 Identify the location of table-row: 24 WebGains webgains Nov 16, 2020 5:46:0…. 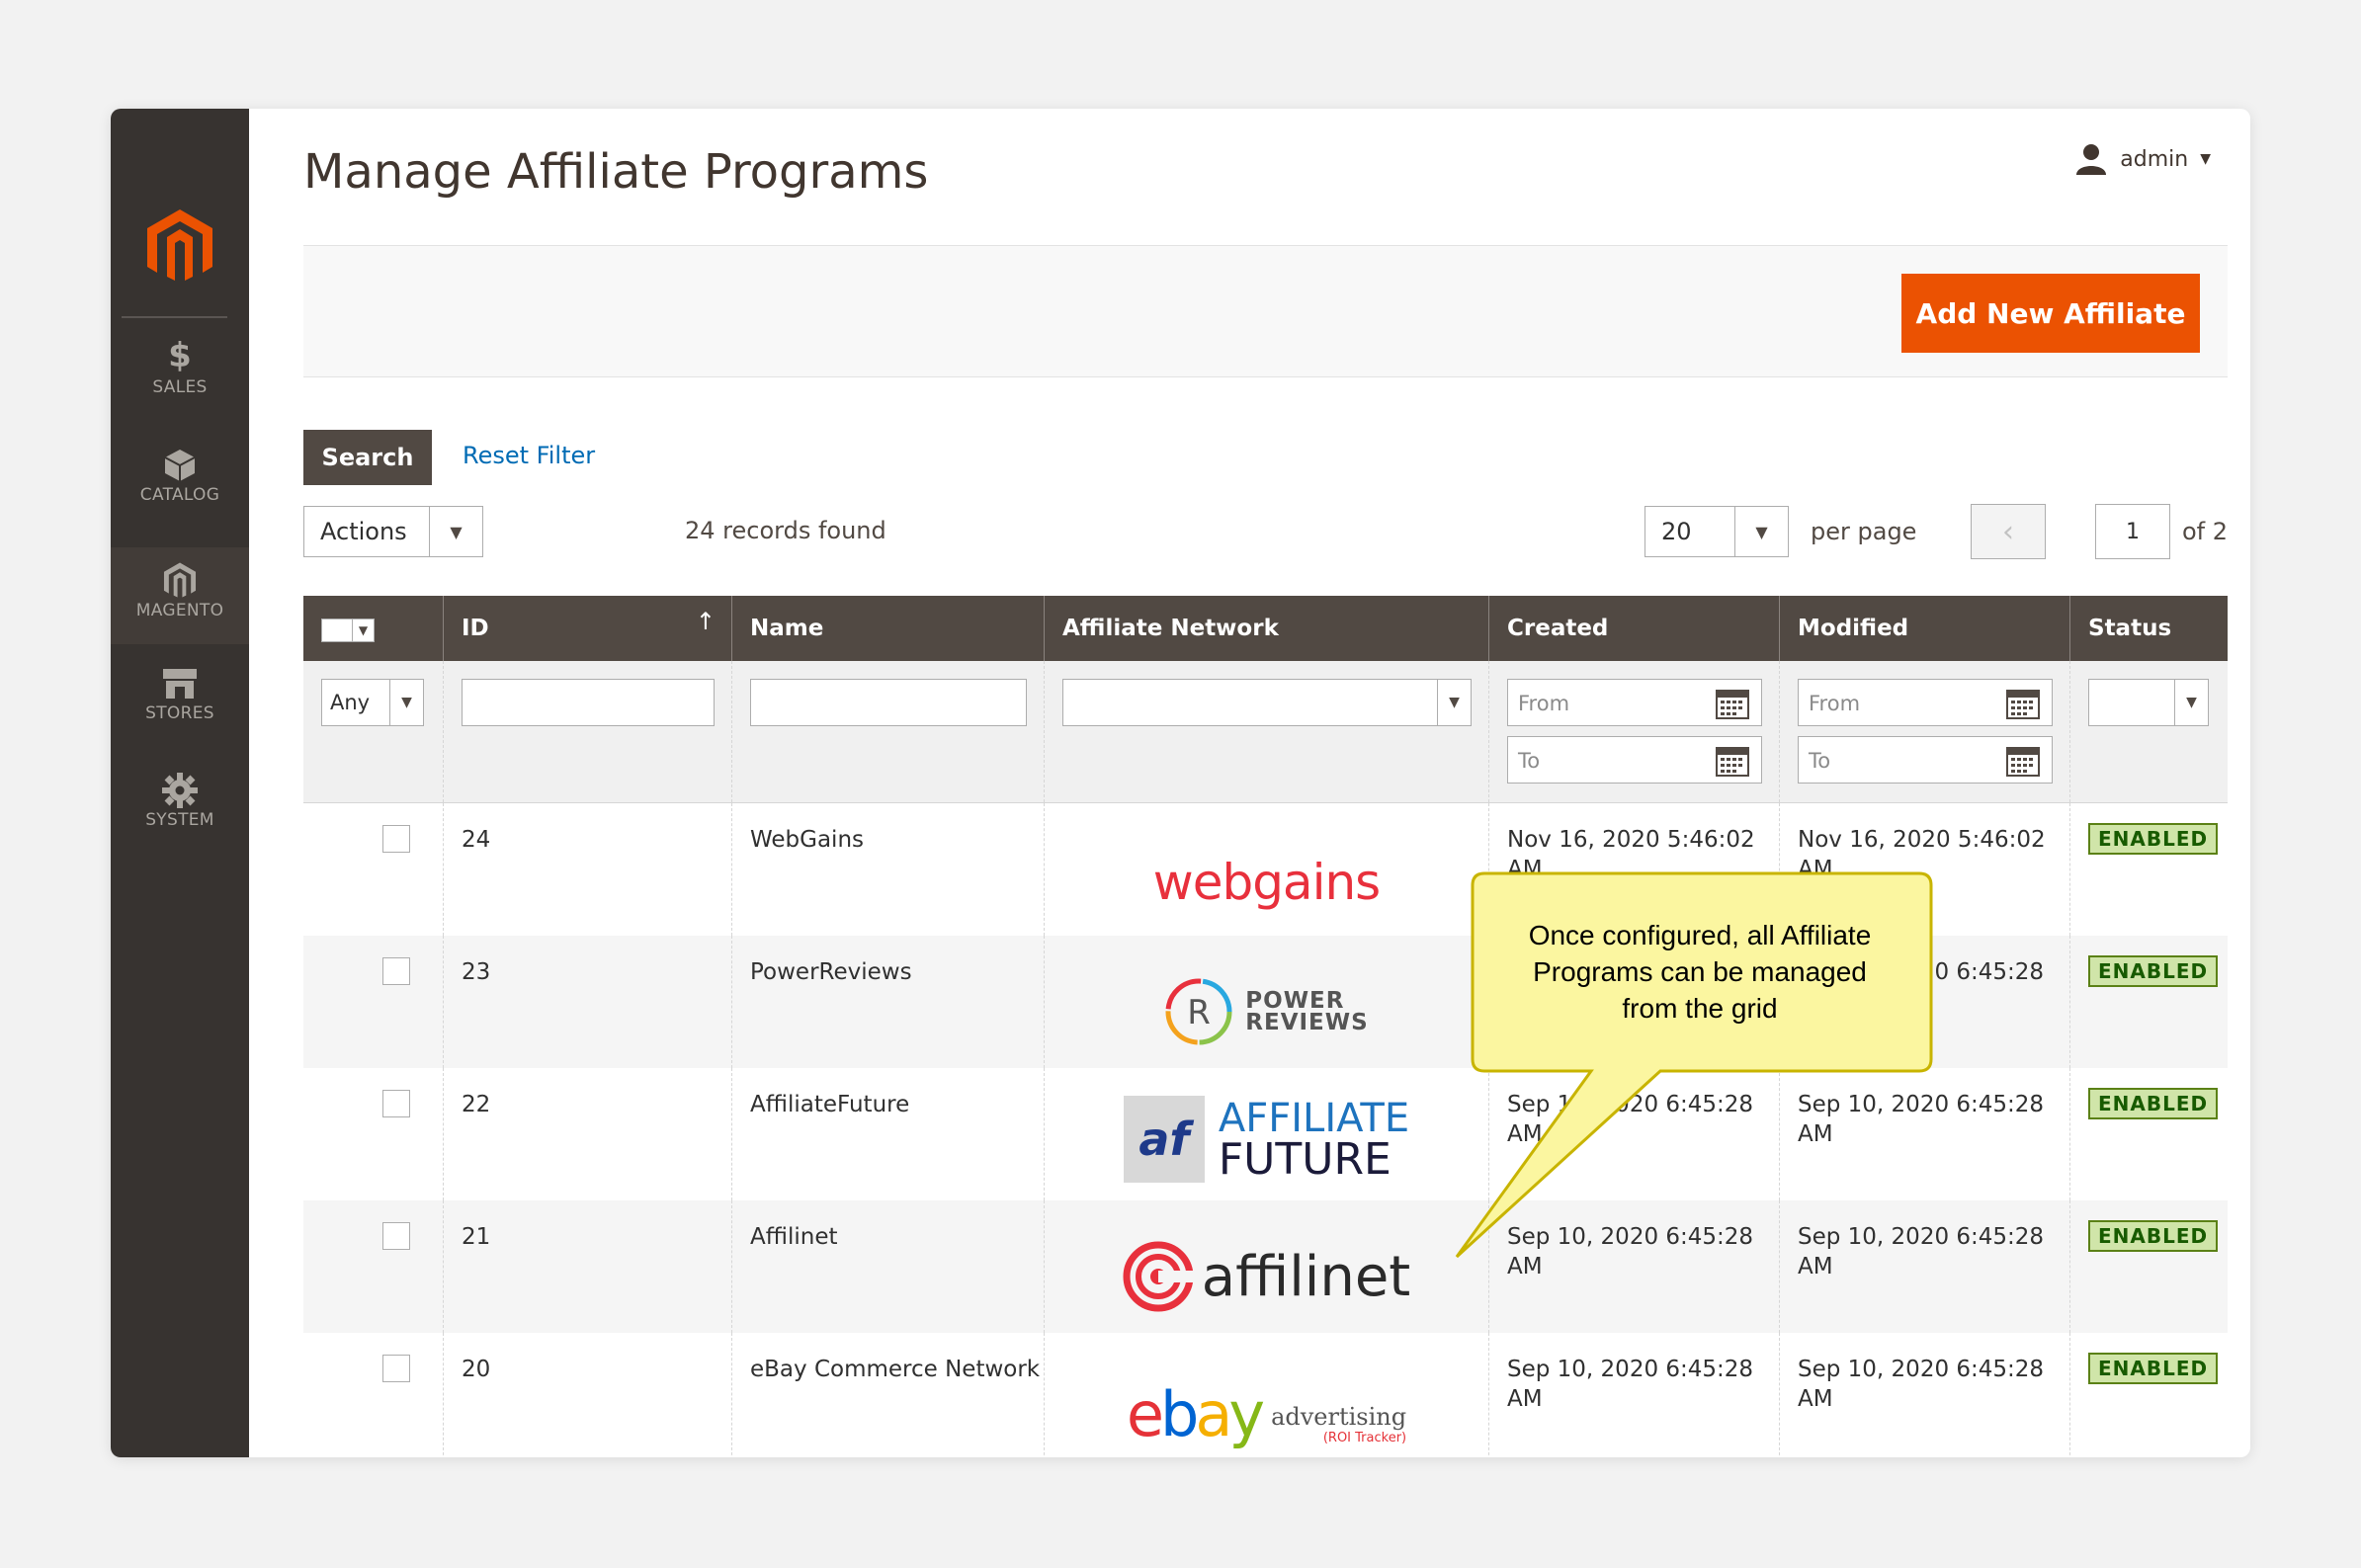
(1265, 869).